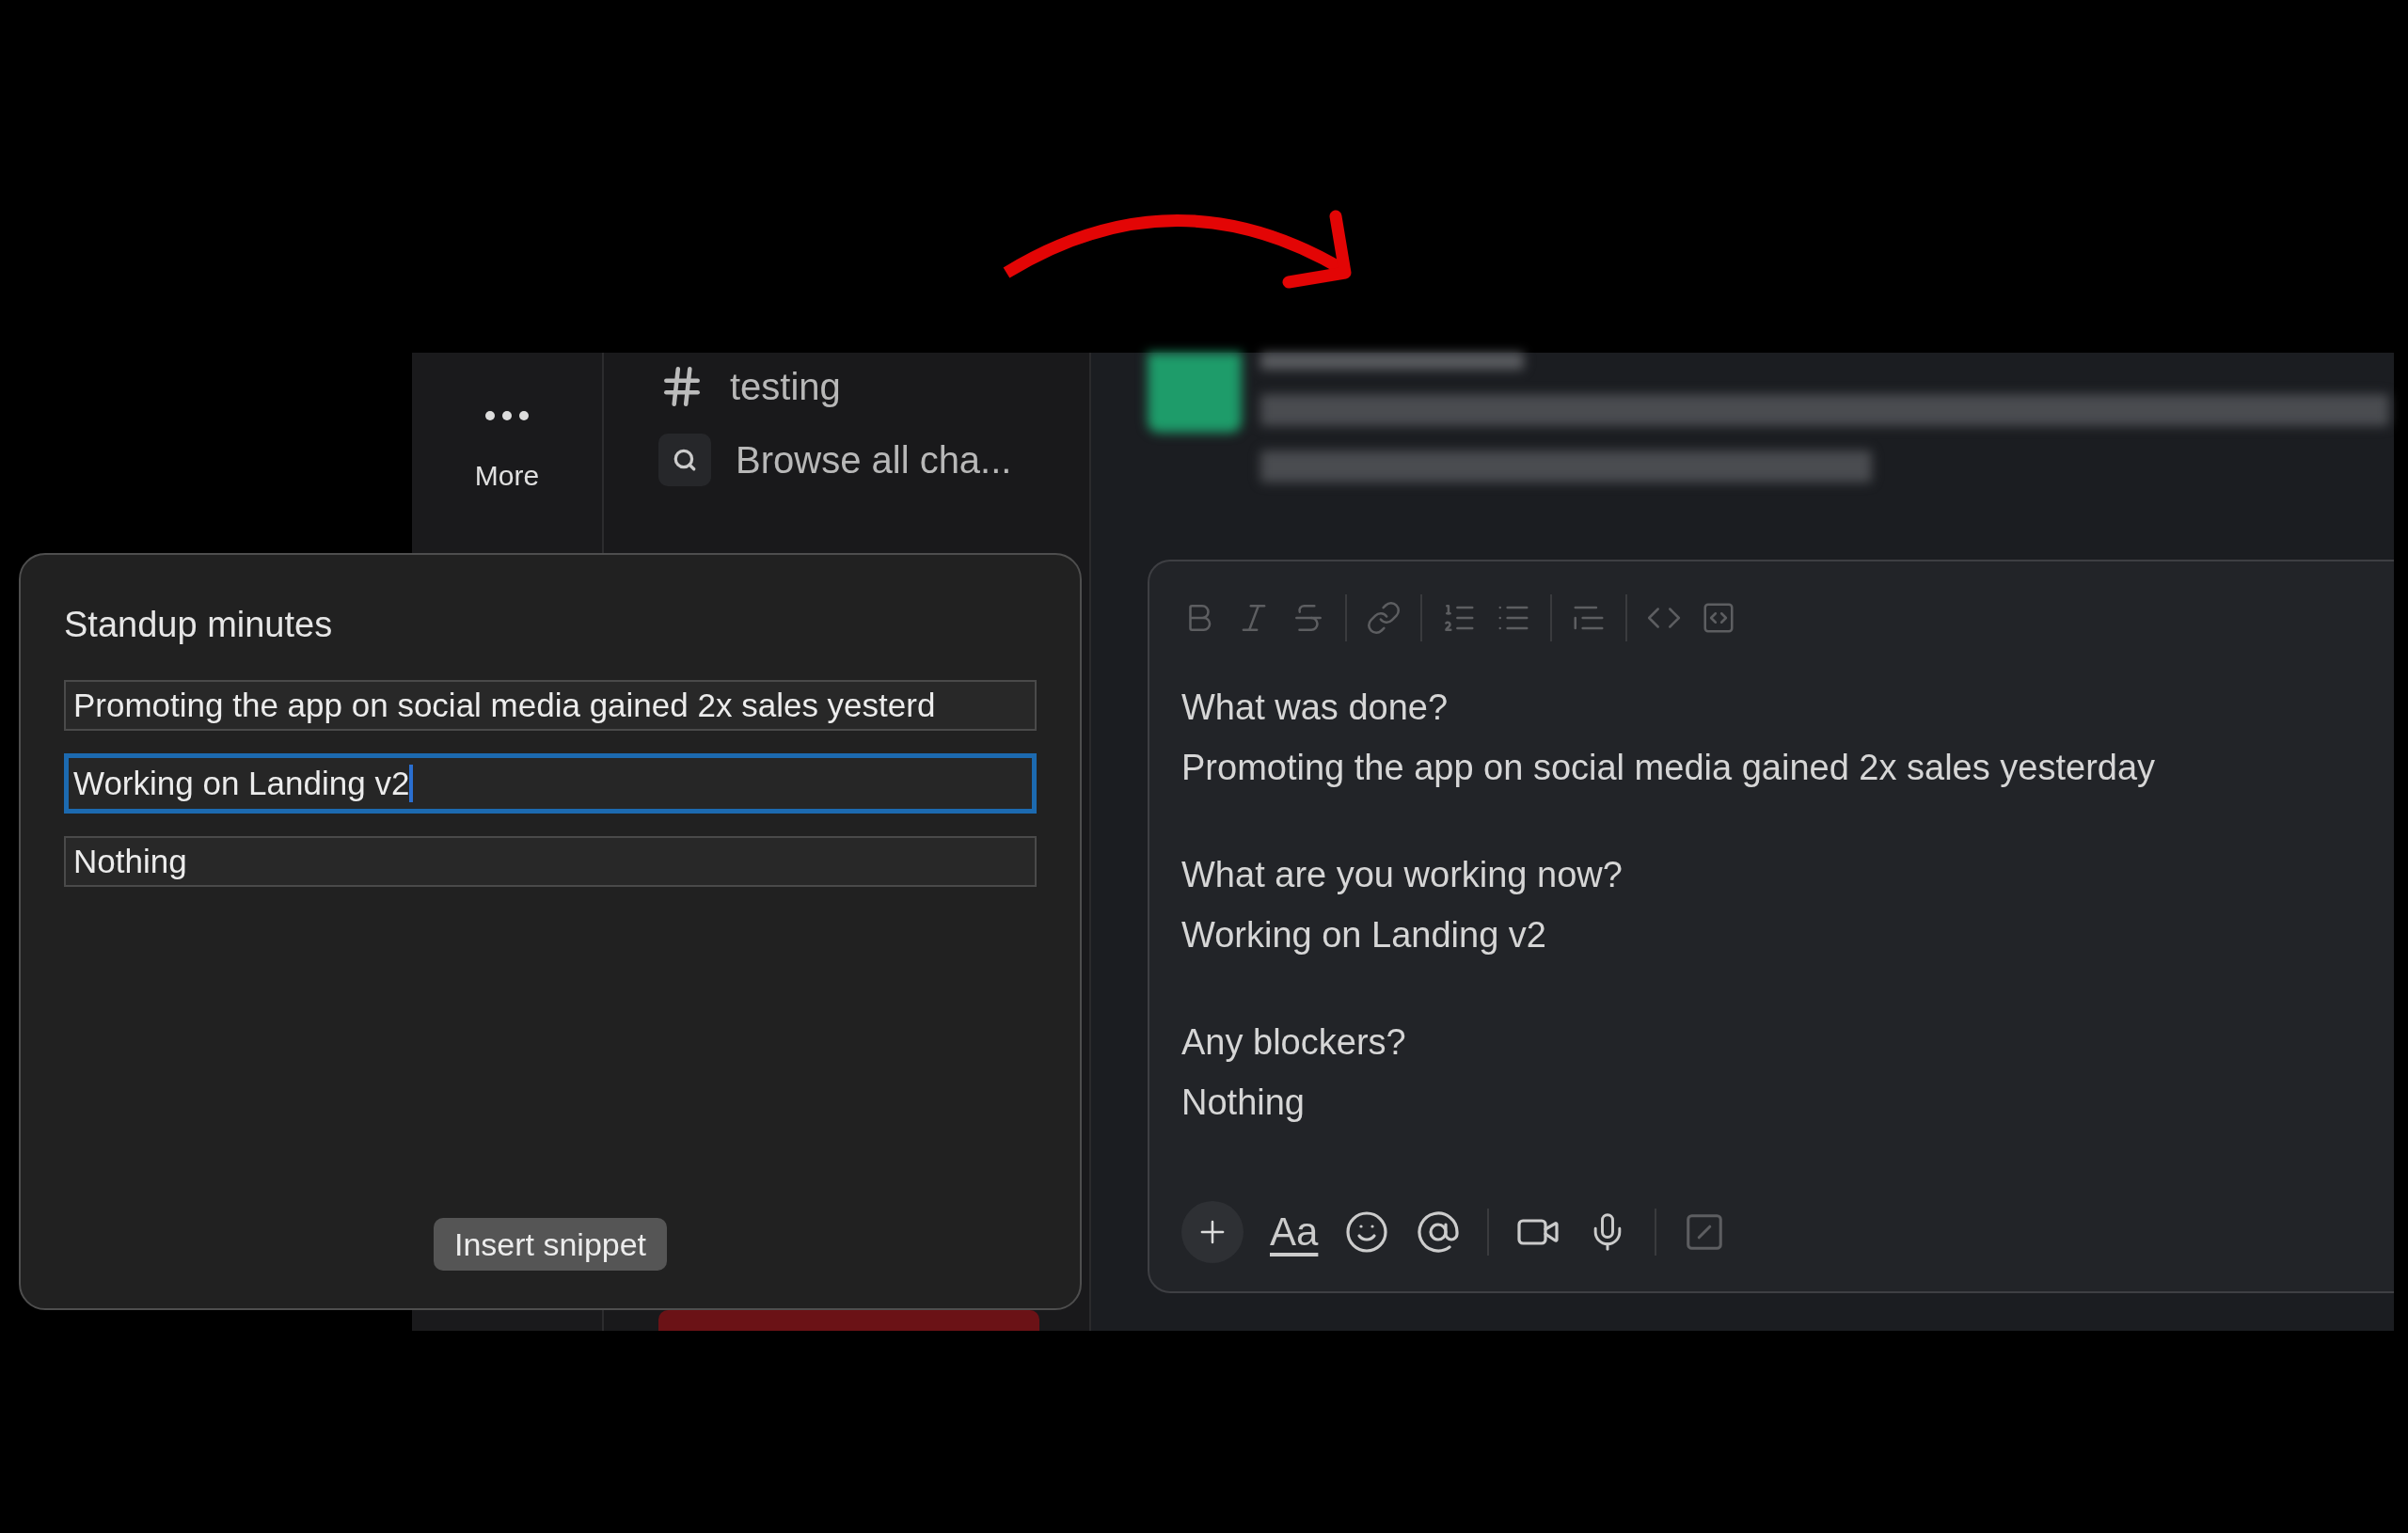  What do you see at coordinates (786, 386) in the screenshot?
I see `sidebar-item: testing` at bounding box center [786, 386].